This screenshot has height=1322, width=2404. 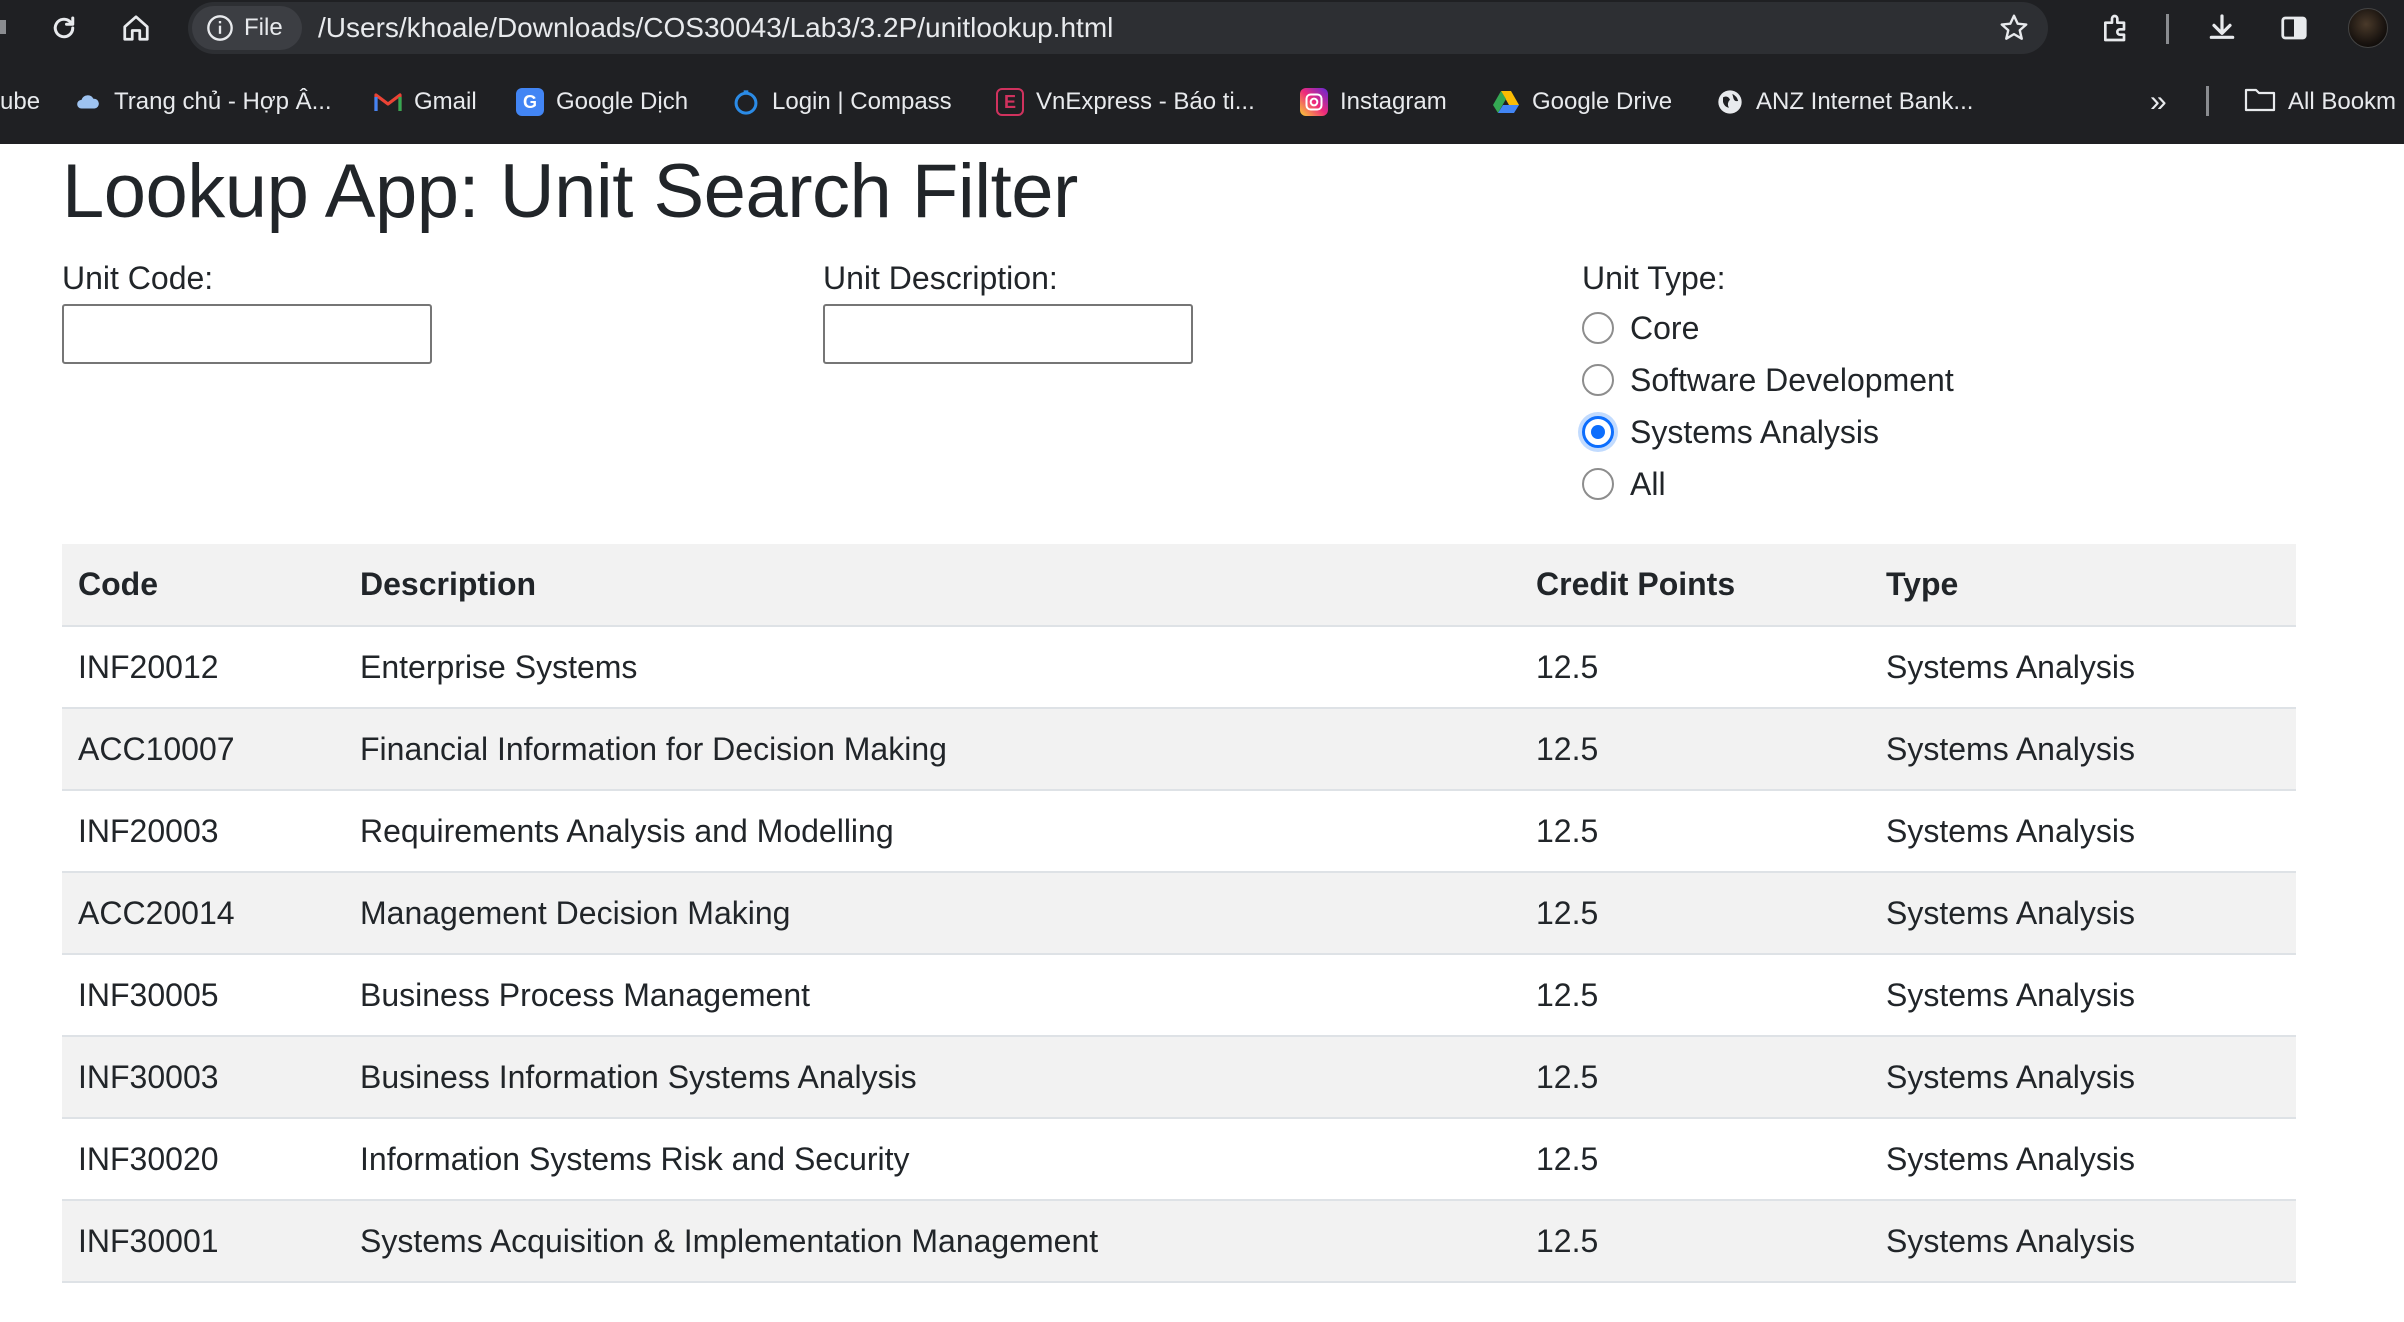 I want to click on cell-description: Information Systems Risk and Security, so click(x=932, y=1159).